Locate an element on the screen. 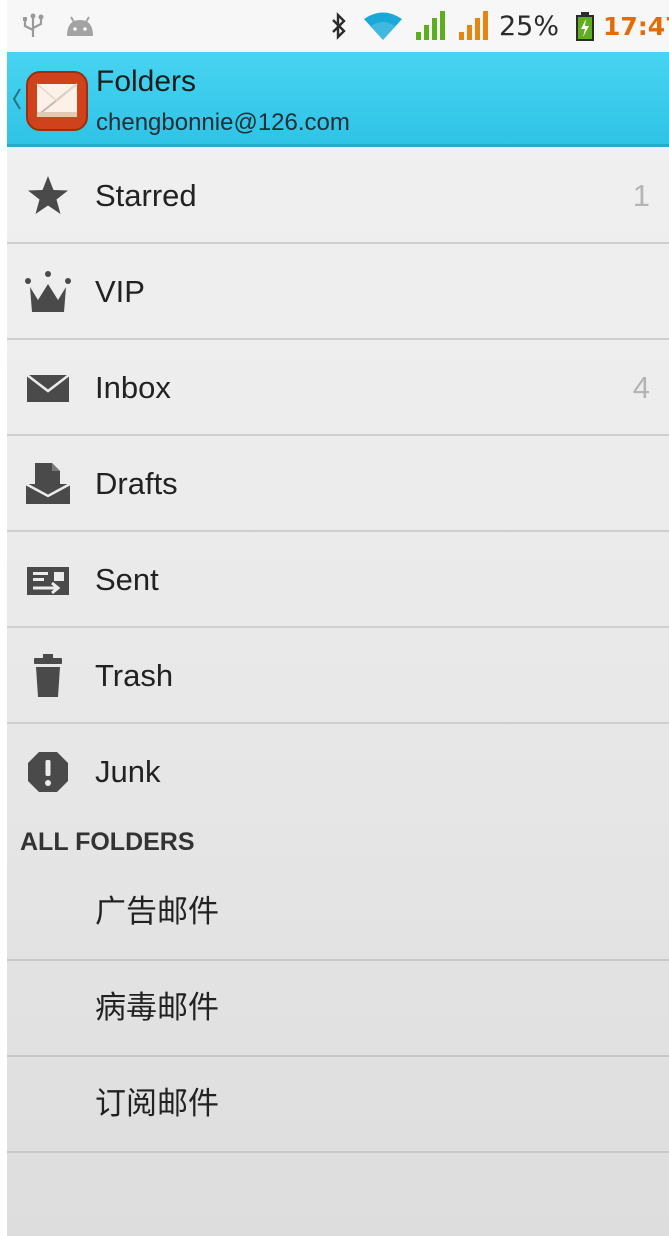 This screenshot has width=669, height=1236. status-bar: 25% 17:47 is located at coordinates (338, 26).